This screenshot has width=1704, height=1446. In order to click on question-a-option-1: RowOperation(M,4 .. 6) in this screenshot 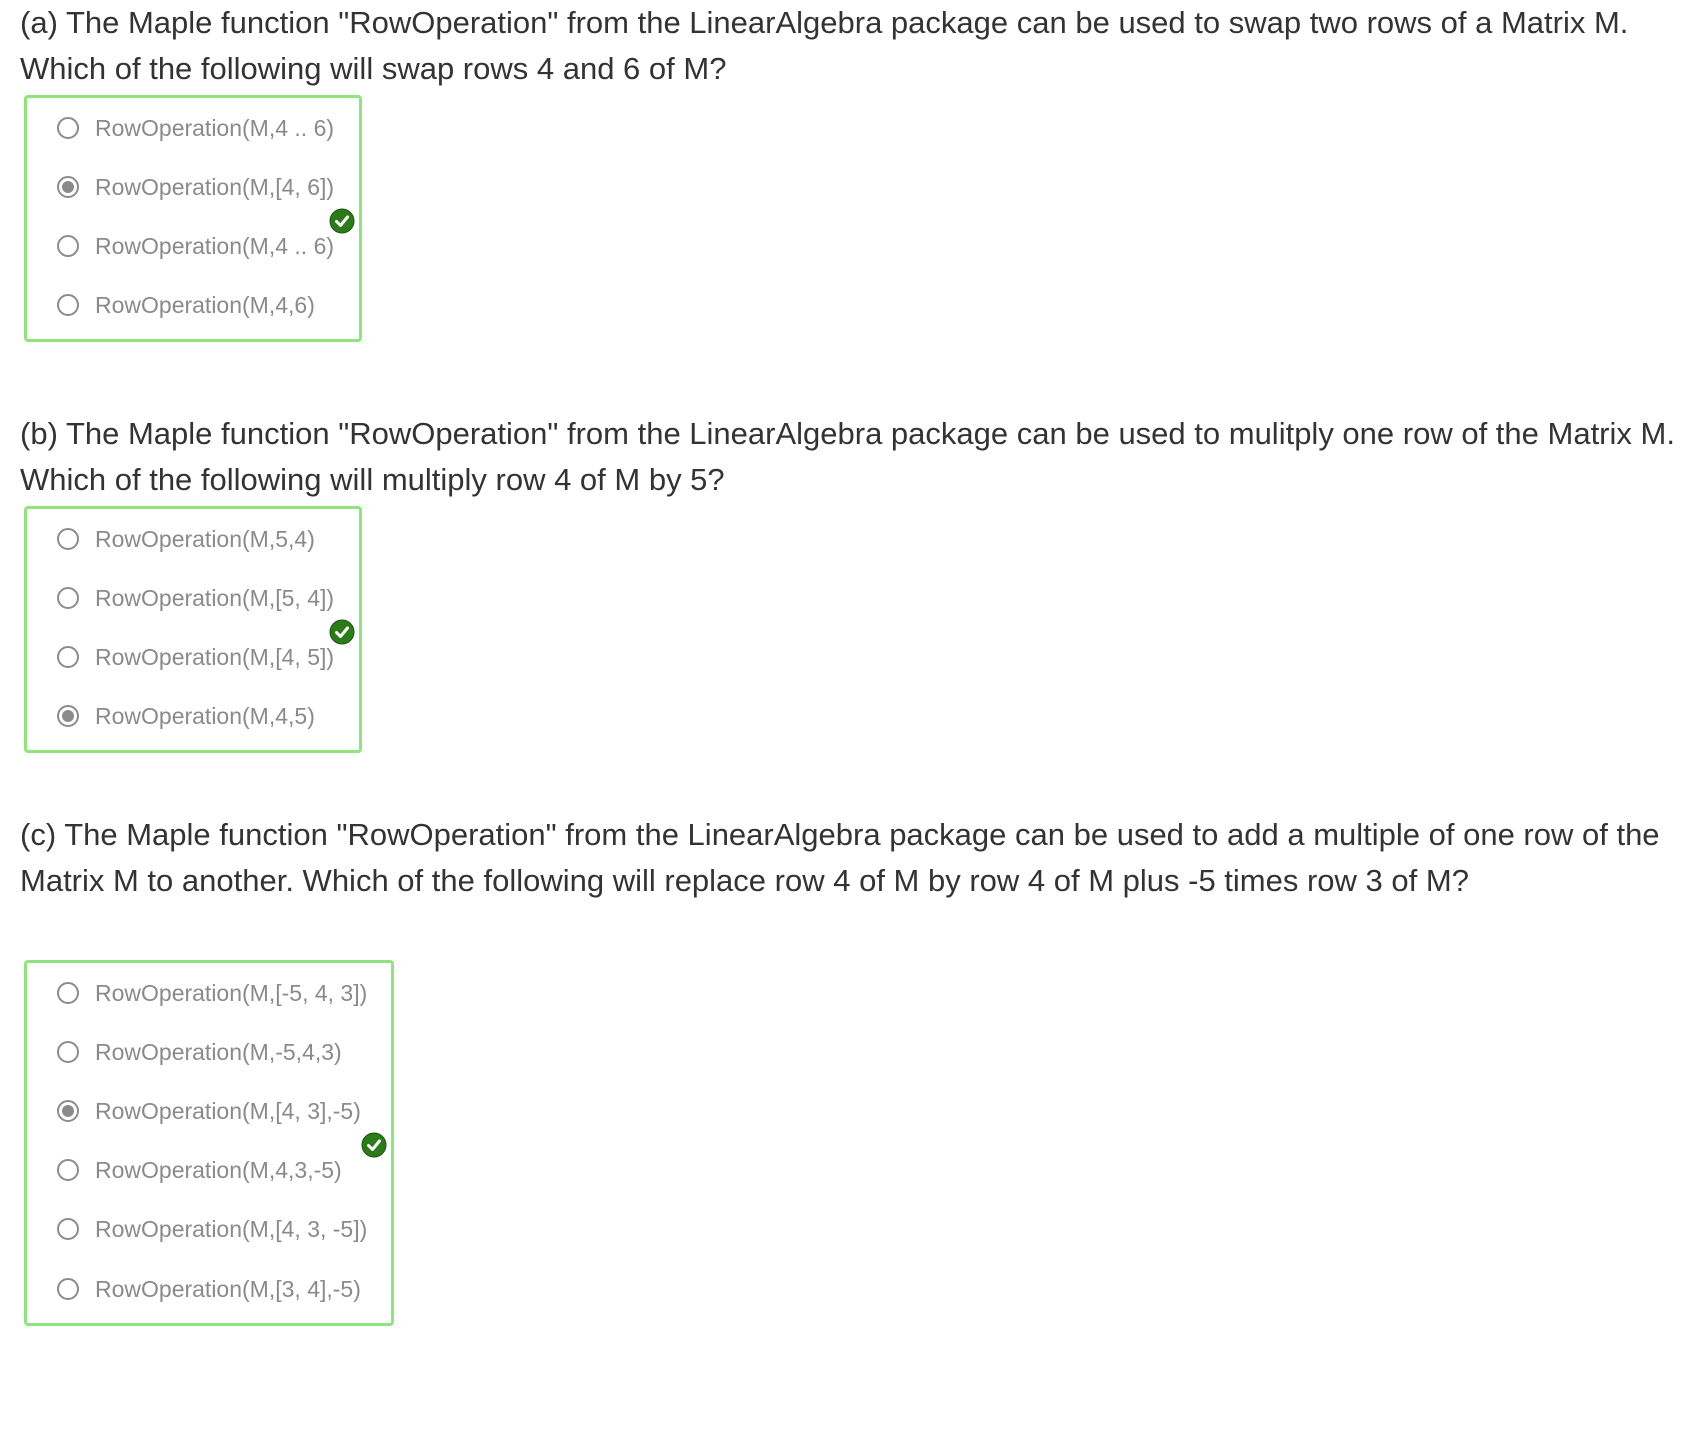, I will do `click(195, 128)`.